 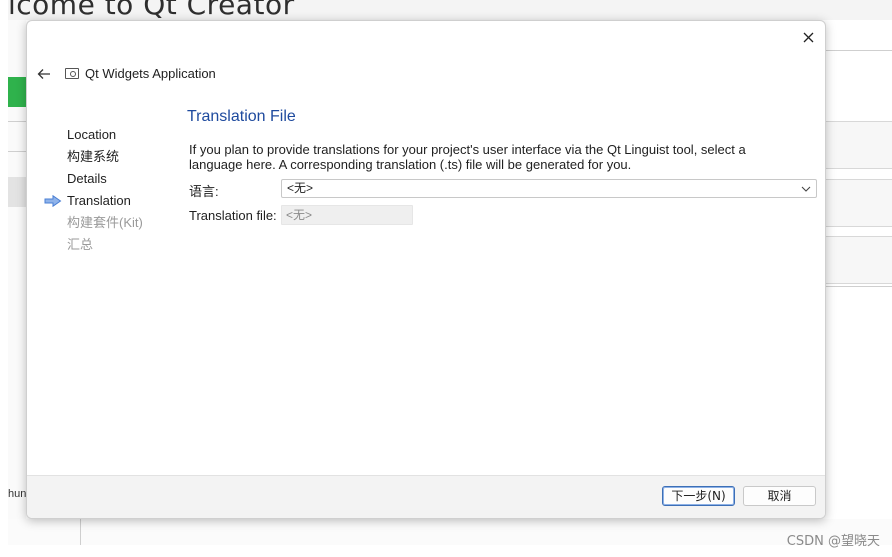 I want to click on page-title: Translation File, so click(x=241, y=116).